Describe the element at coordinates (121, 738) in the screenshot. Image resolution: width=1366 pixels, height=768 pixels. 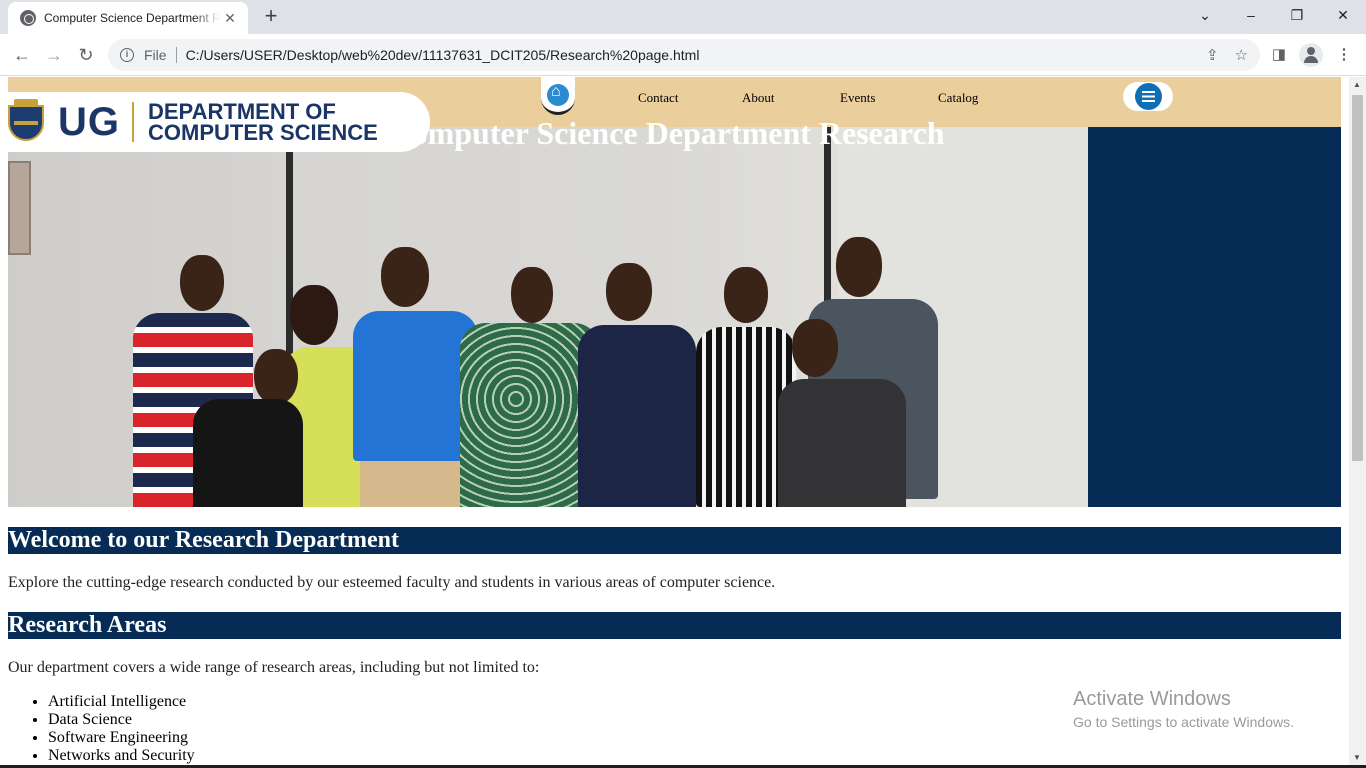
I see `list-item: Software Engineering` at that location.